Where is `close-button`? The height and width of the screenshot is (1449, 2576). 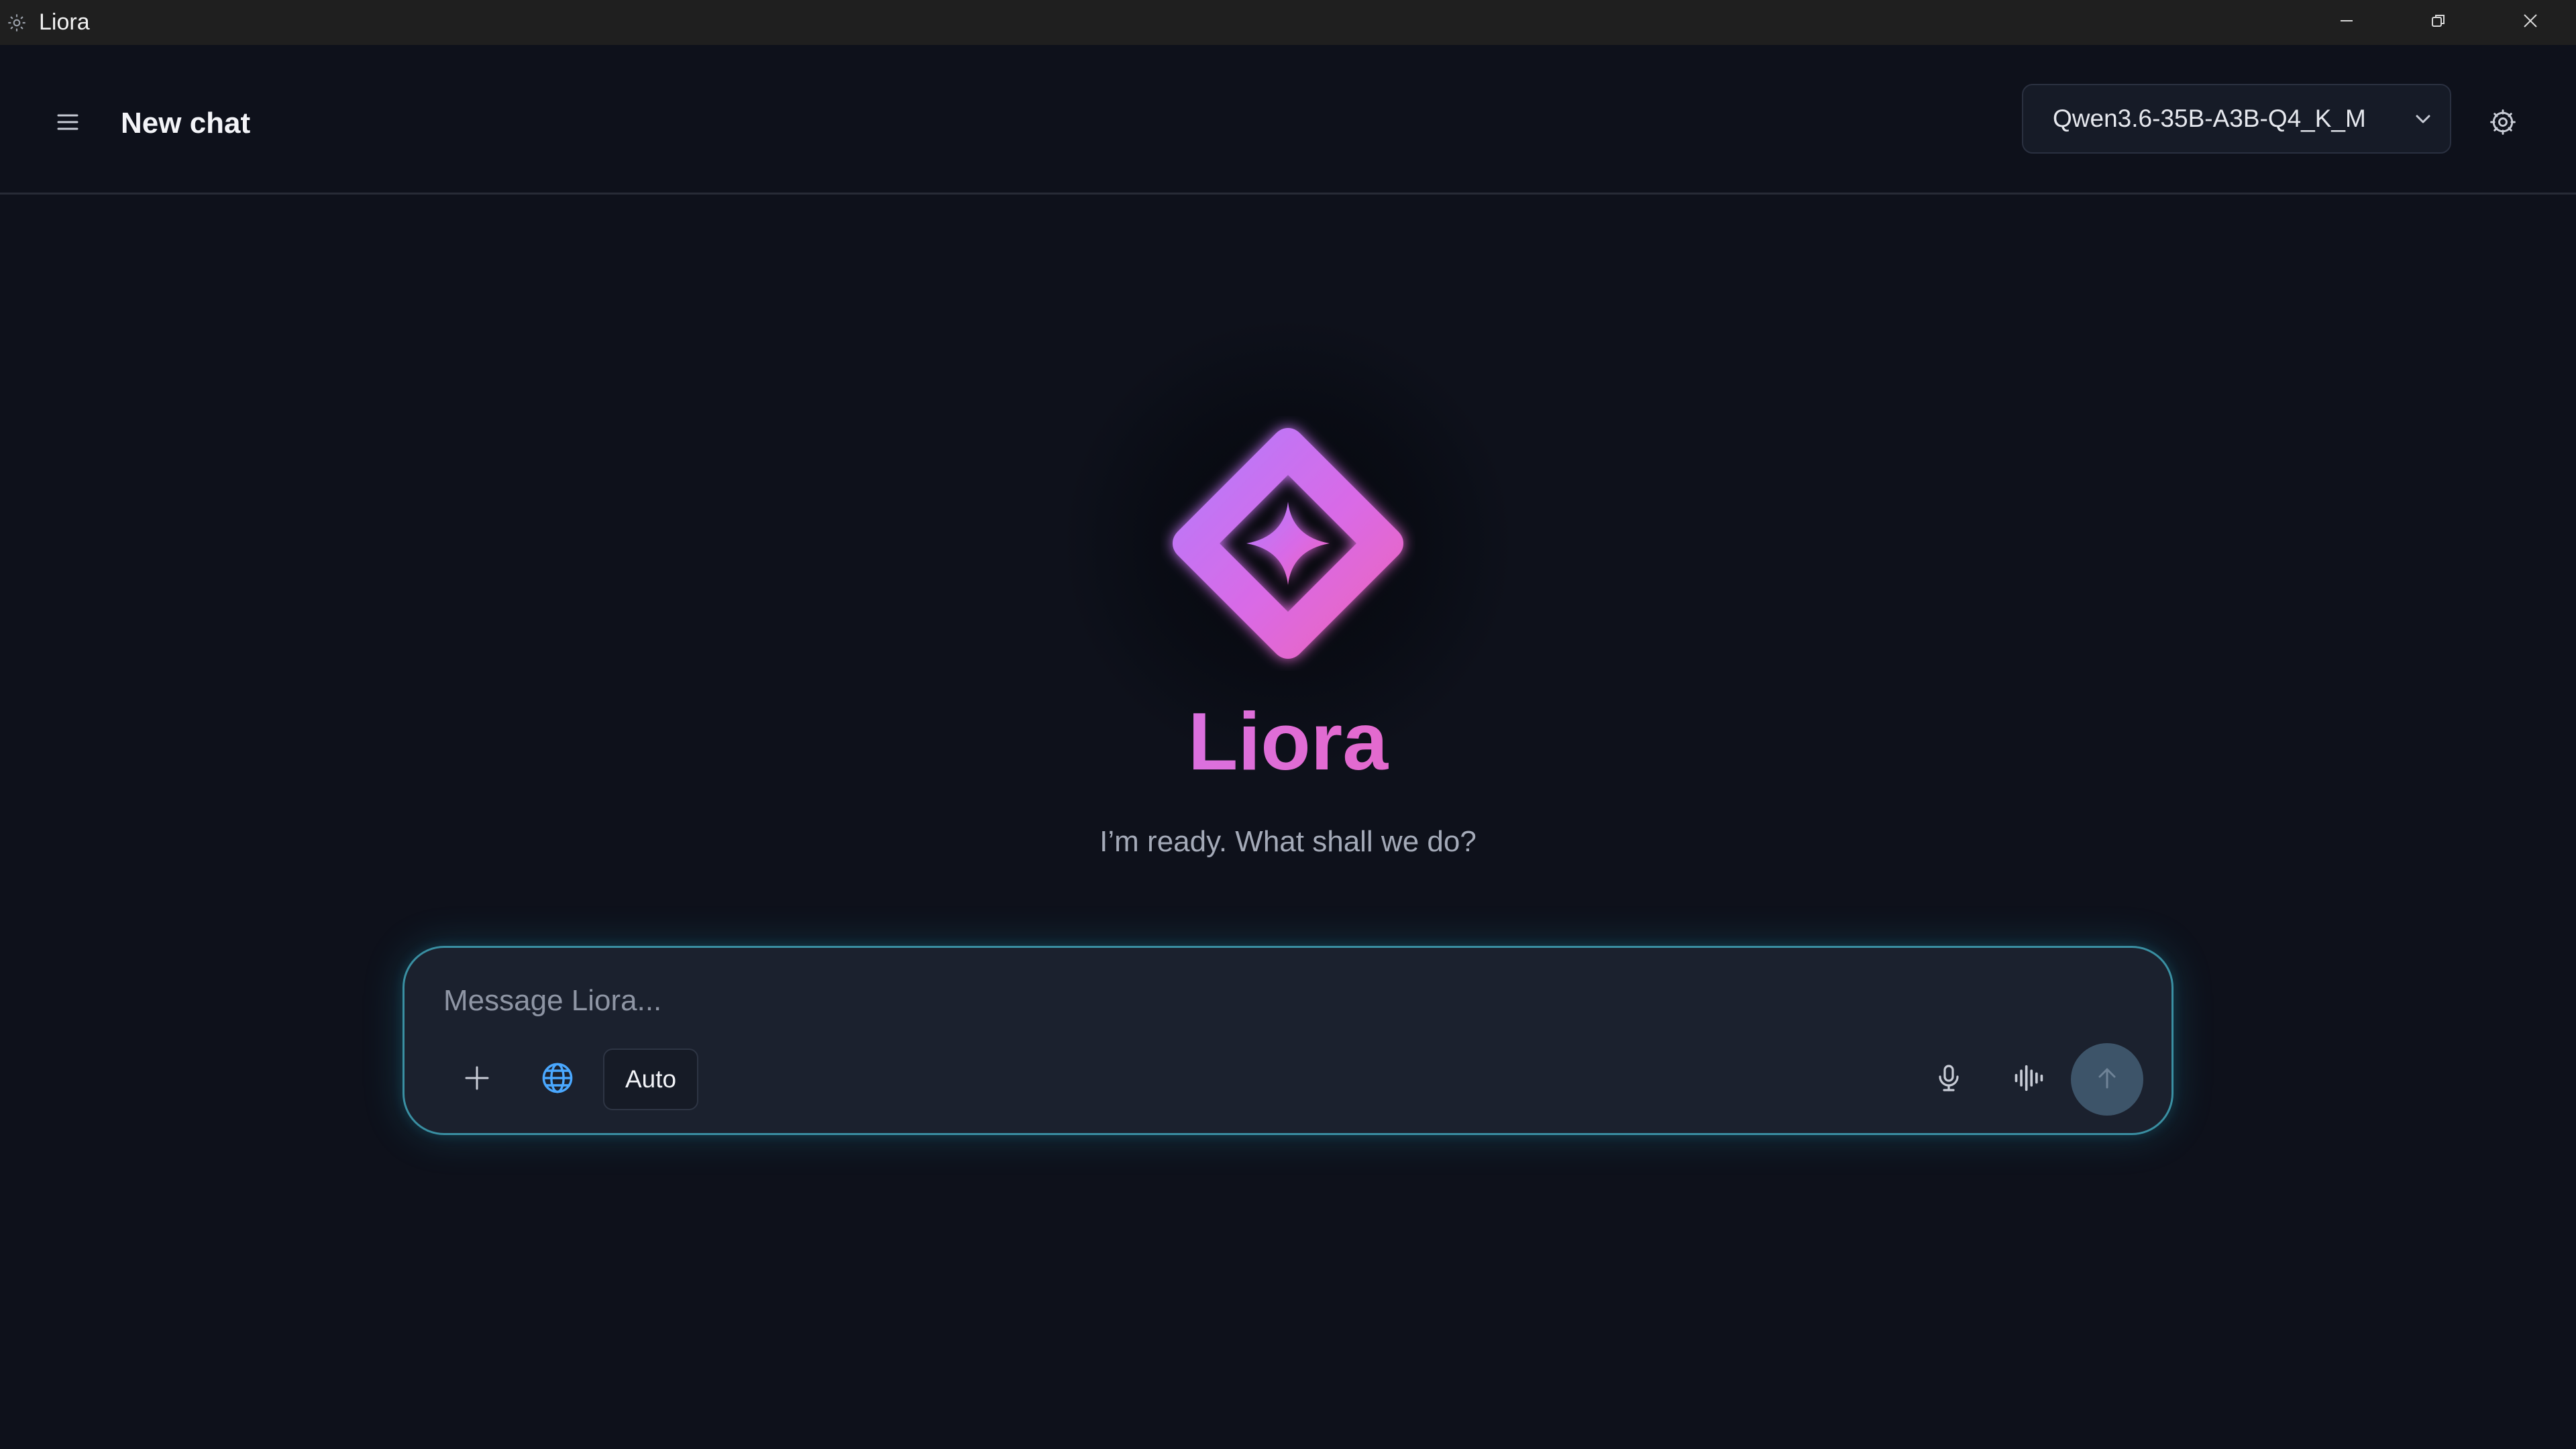
close-button is located at coordinates (2530, 22).